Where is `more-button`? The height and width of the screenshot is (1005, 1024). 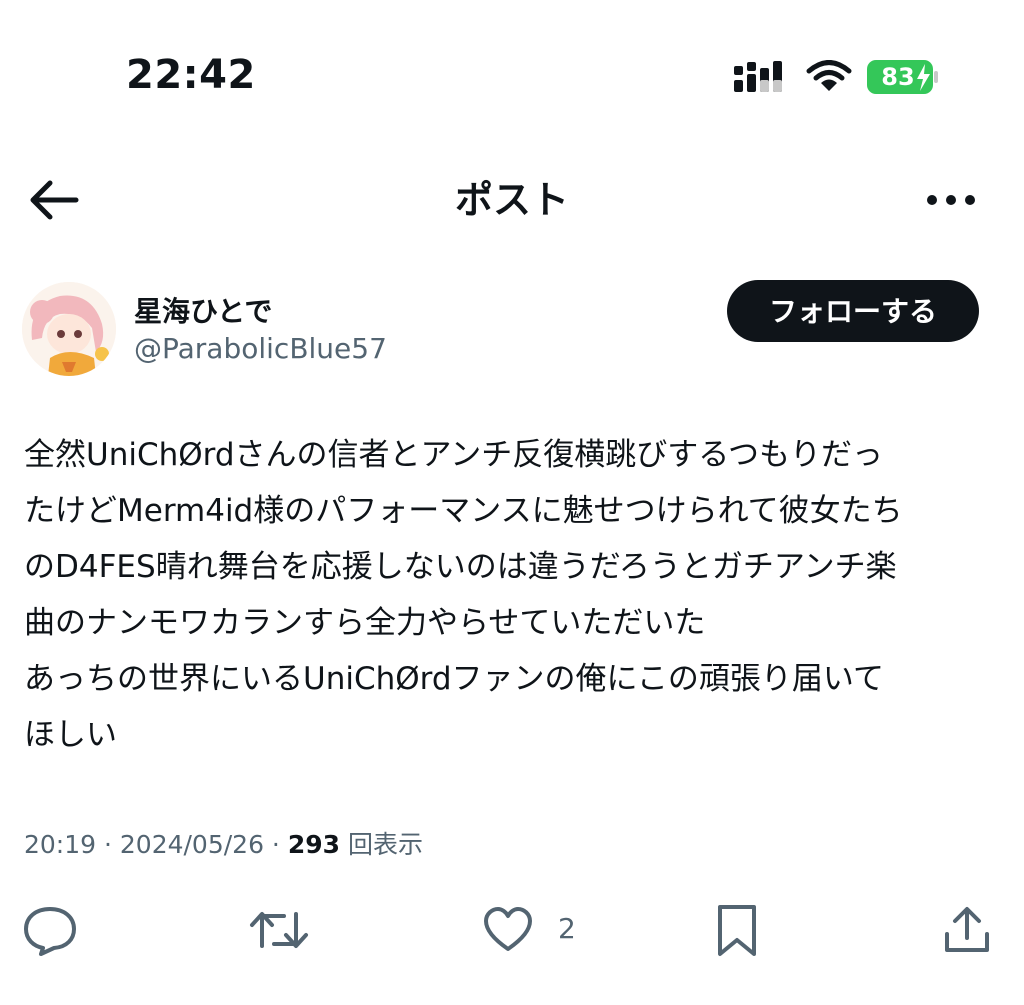 more-button is located at coordinates (951, 200).